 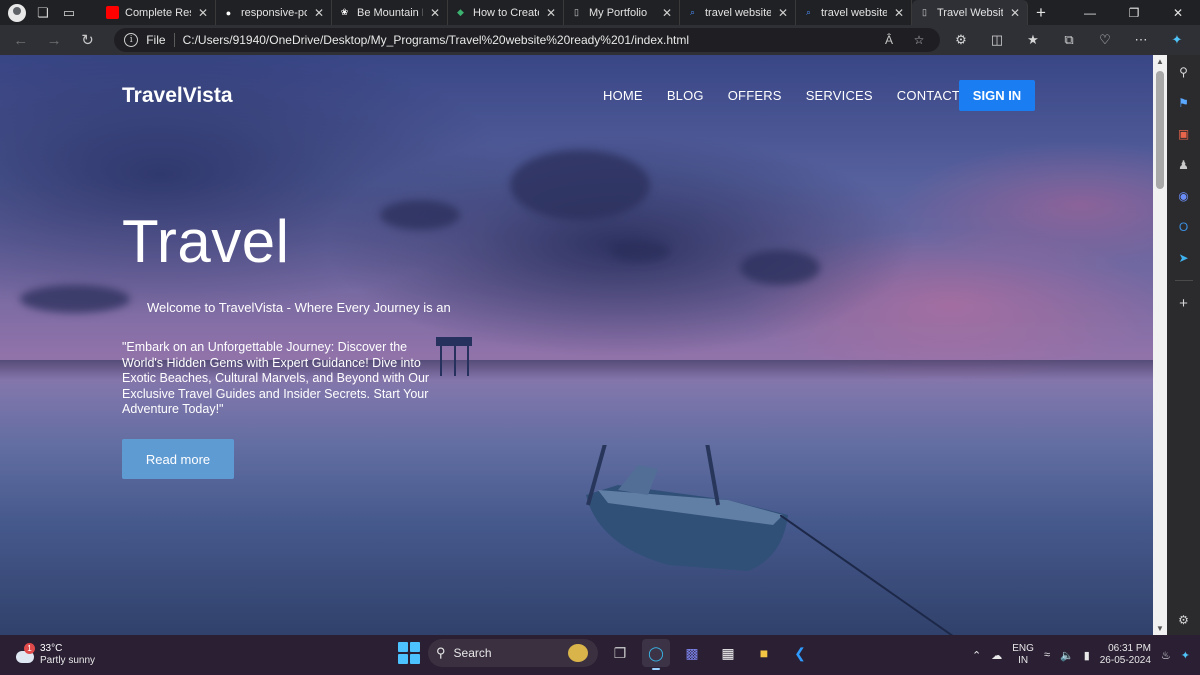 I want to click on browser-tab: ● responsive-port ✕, so click(x=274, y=12).